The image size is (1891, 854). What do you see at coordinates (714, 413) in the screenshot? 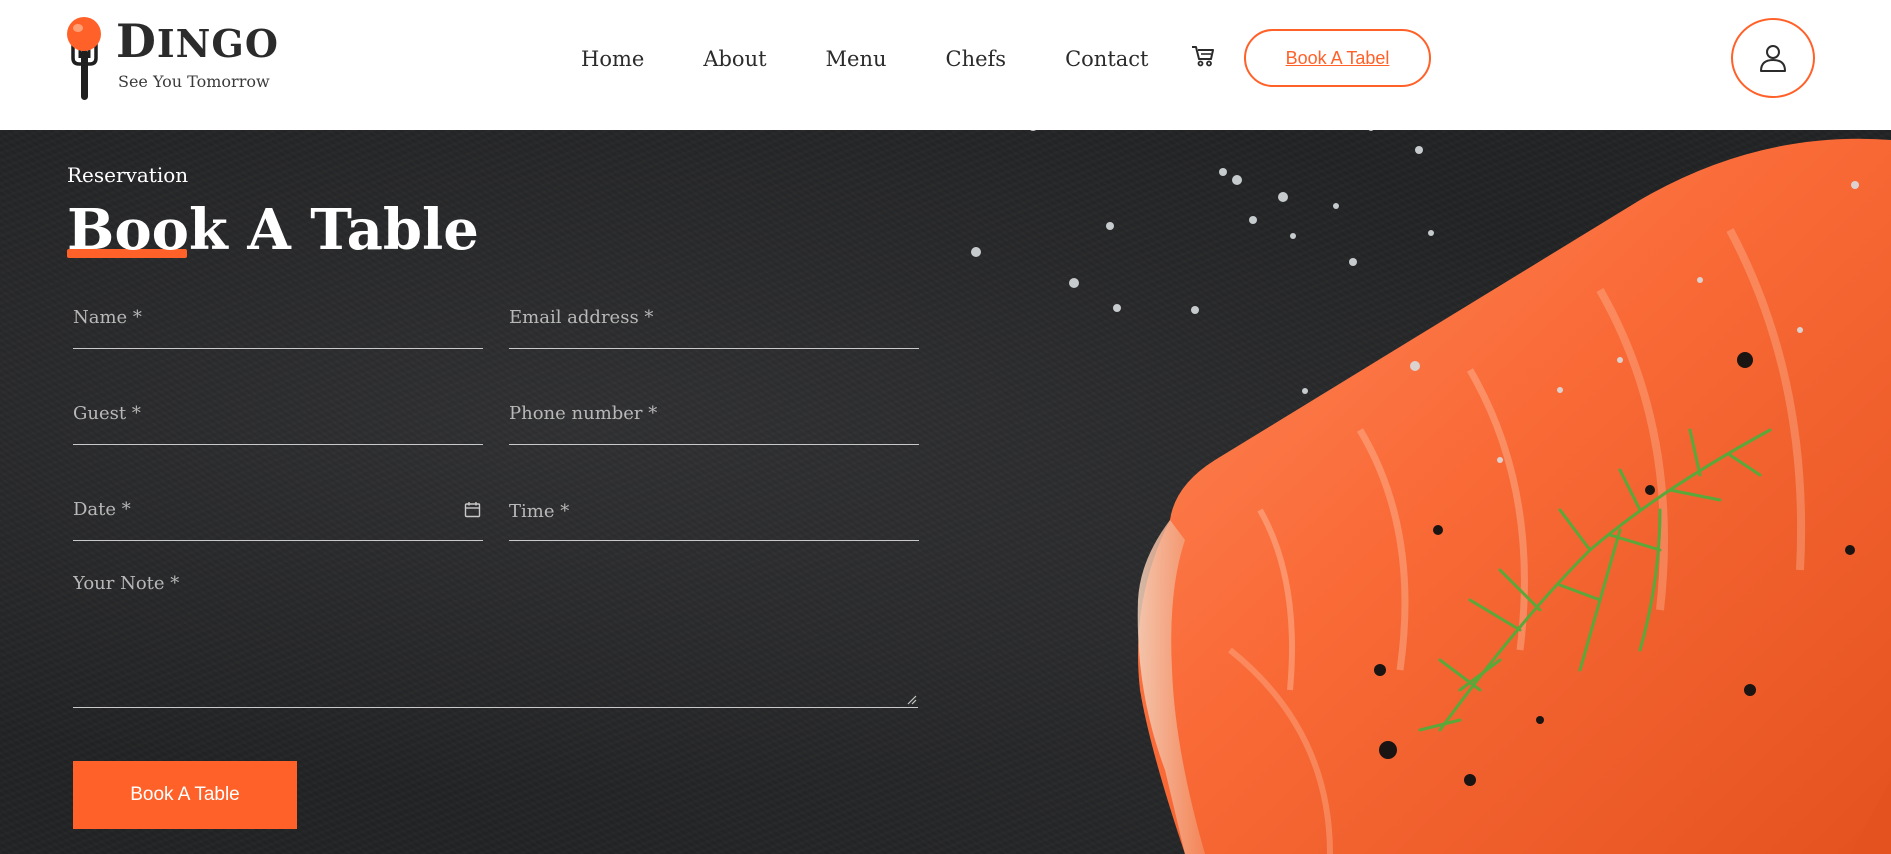
I see `phone-input` at bounding box center [714, 413].